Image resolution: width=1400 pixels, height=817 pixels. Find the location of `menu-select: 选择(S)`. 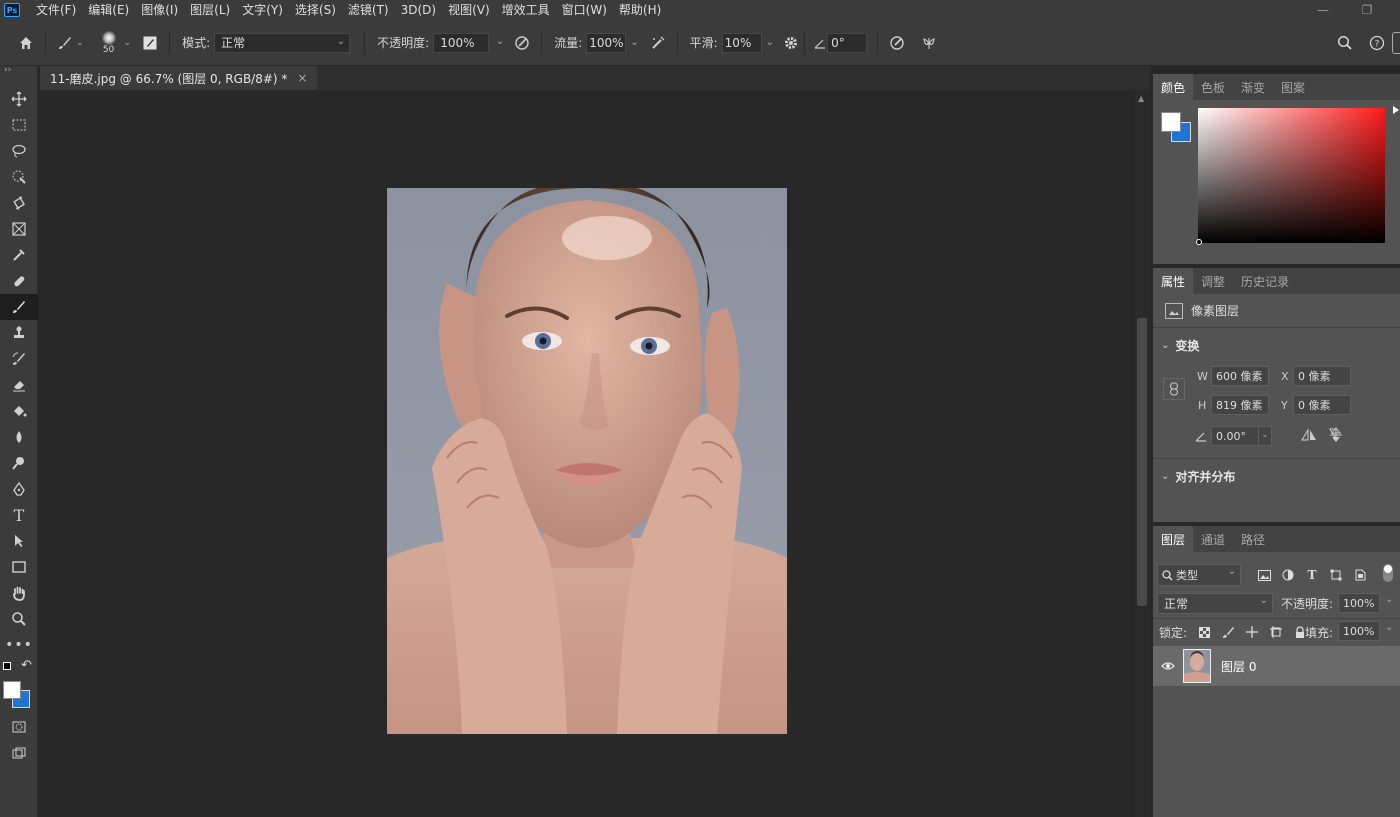

menu-select: 选择(S) is located at coordinates (315, 10).